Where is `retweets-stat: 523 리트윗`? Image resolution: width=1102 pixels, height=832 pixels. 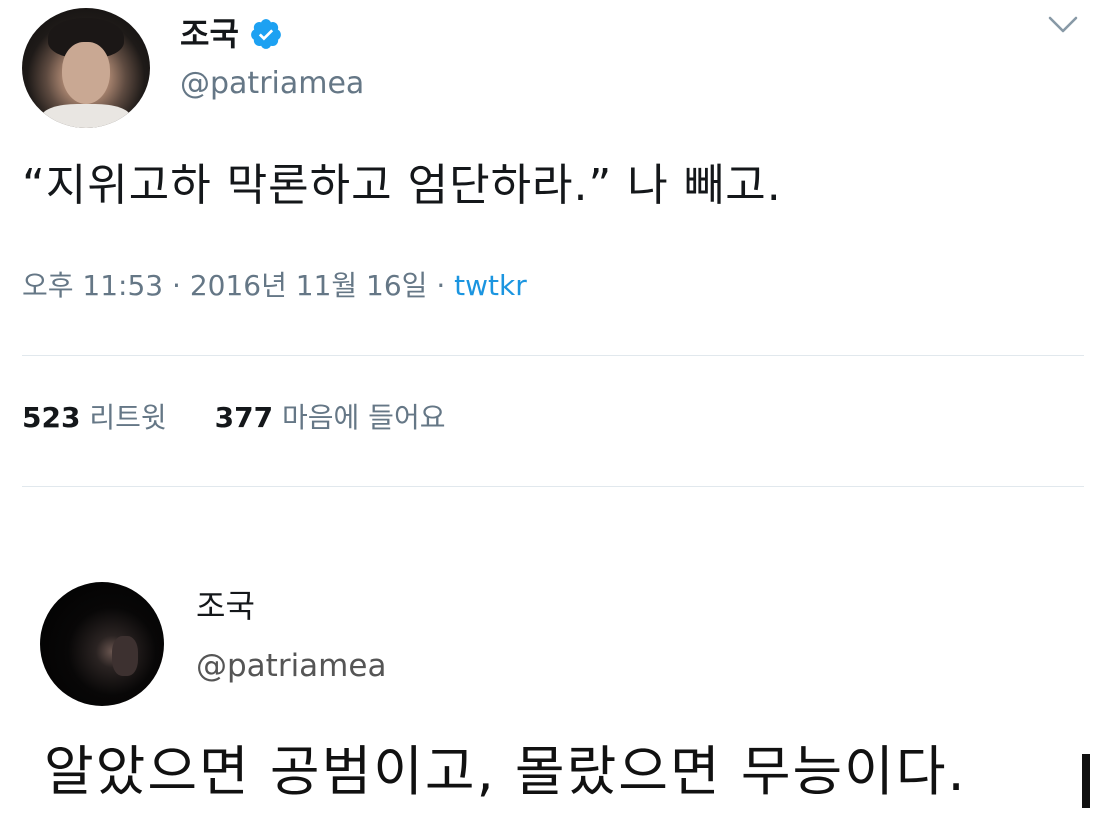 retweets-stat: 523 리트윗 is located at coordinates (94, 417).